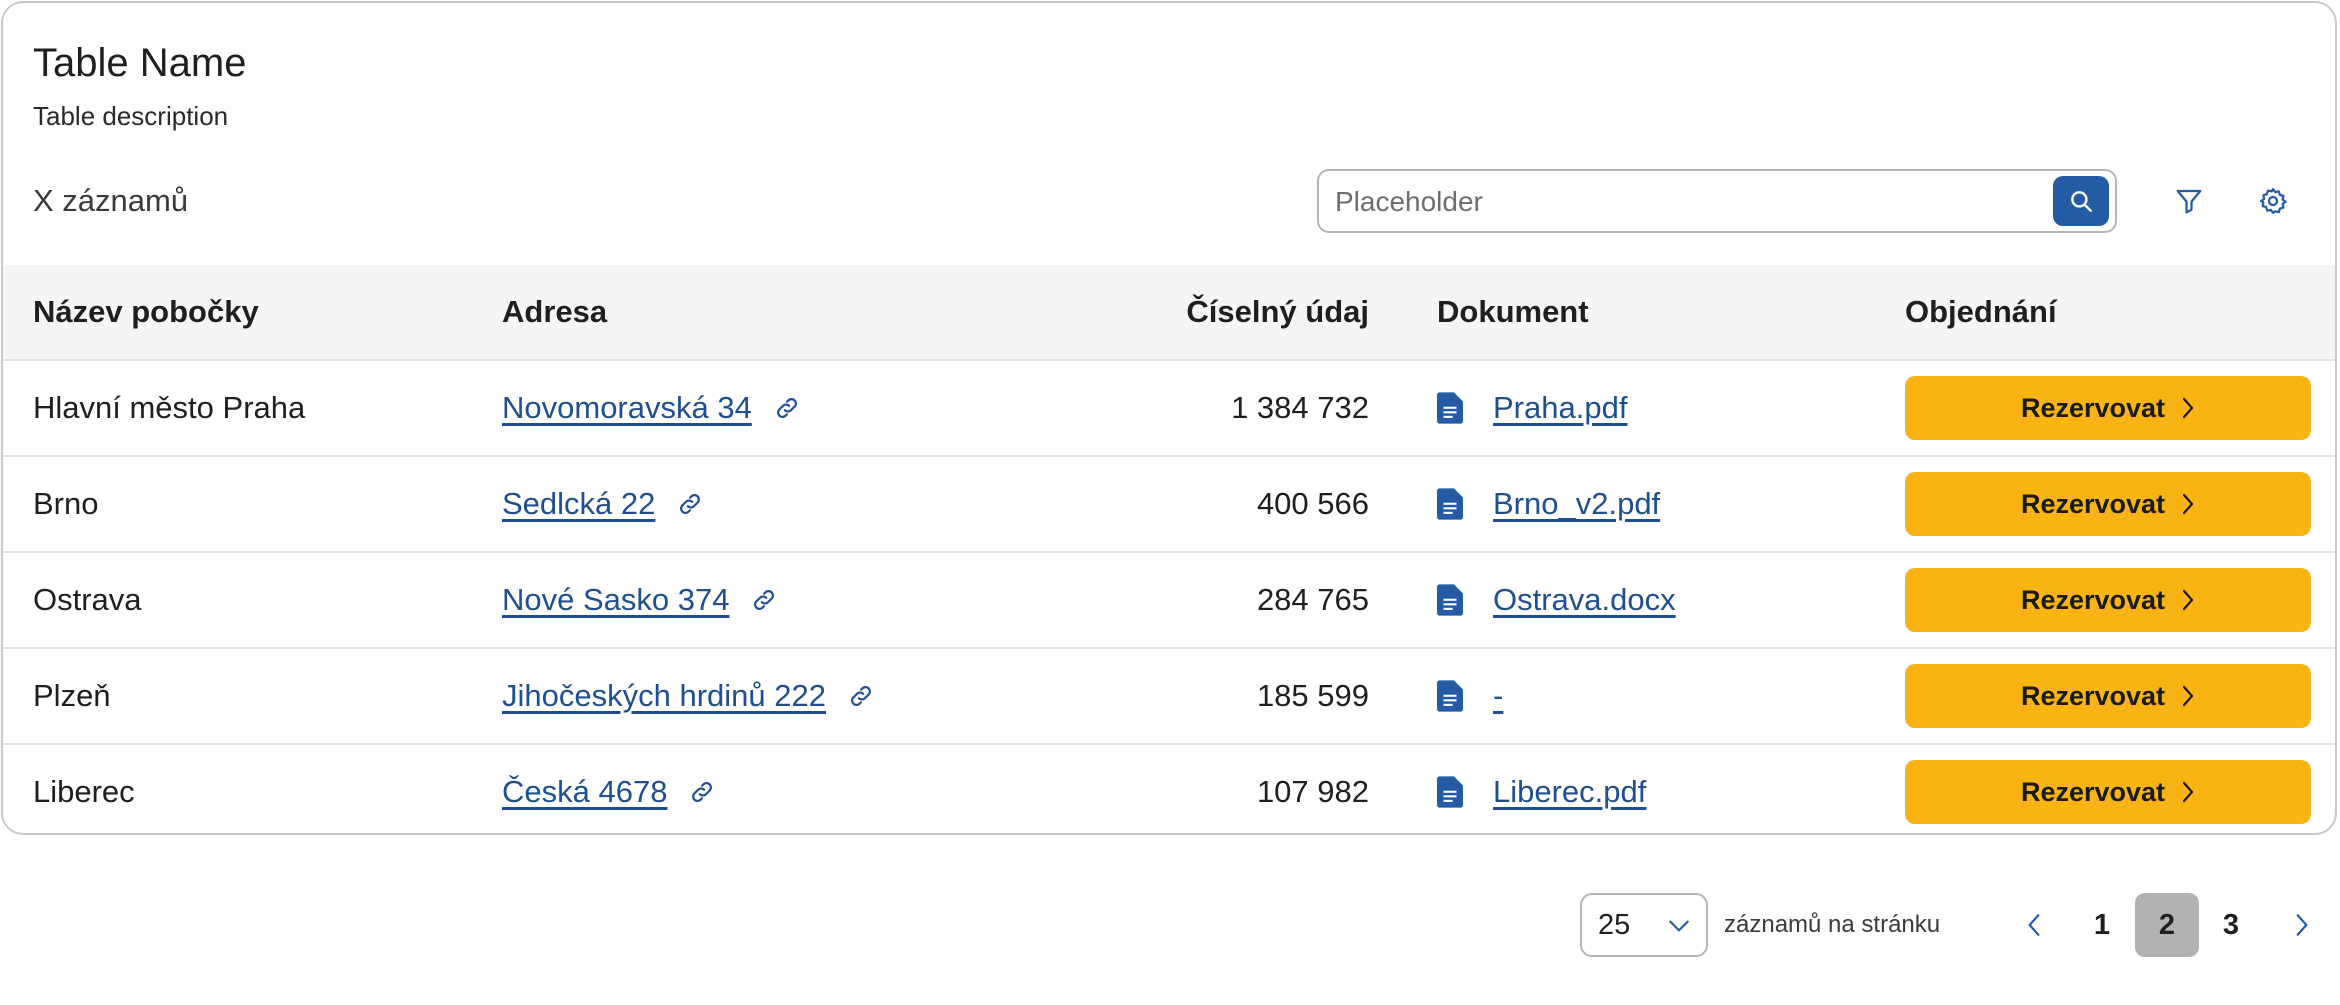 The width and height of the screenshot is (2340, 1005). I want to click on address-cell: Novomoravská 34, so click(651, 408).